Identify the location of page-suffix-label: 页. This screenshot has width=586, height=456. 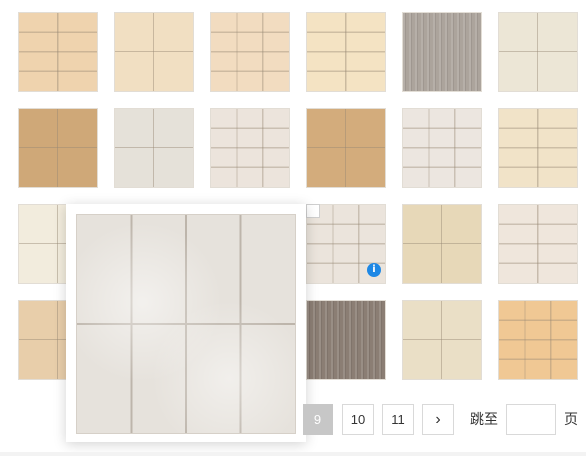
(571, 419).